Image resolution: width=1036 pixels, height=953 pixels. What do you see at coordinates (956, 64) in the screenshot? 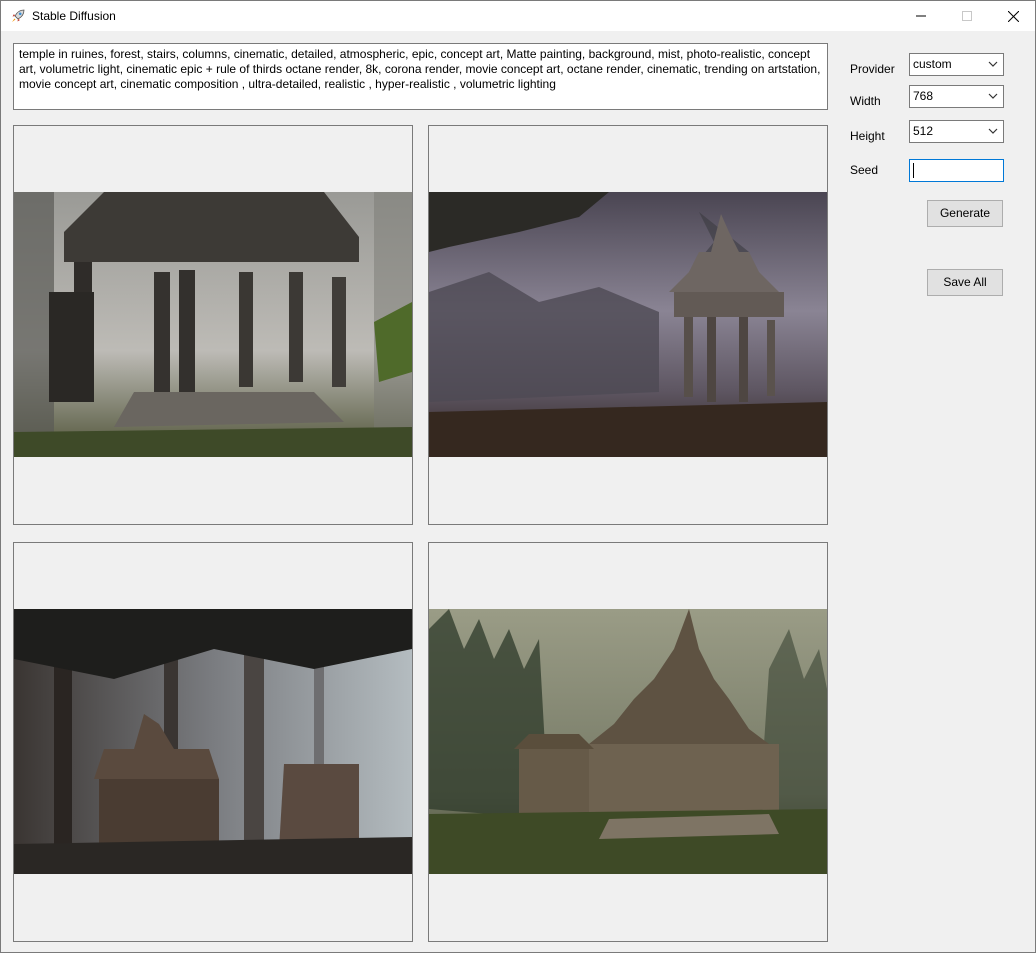
I see `provider-dropdown: custom` at bounding box center [956, 64].